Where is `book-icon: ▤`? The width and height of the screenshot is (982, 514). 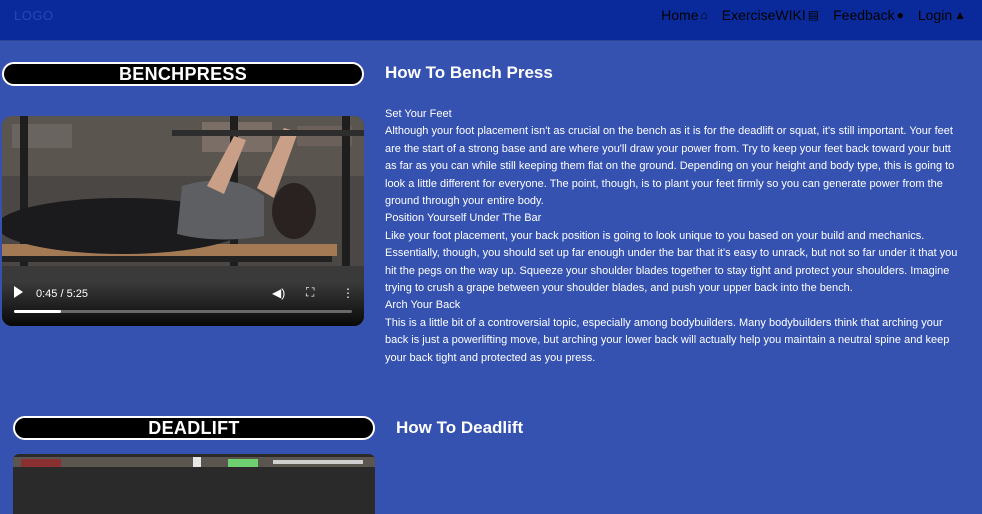
book-icon: ▤ is located at coordinates (813, 15).